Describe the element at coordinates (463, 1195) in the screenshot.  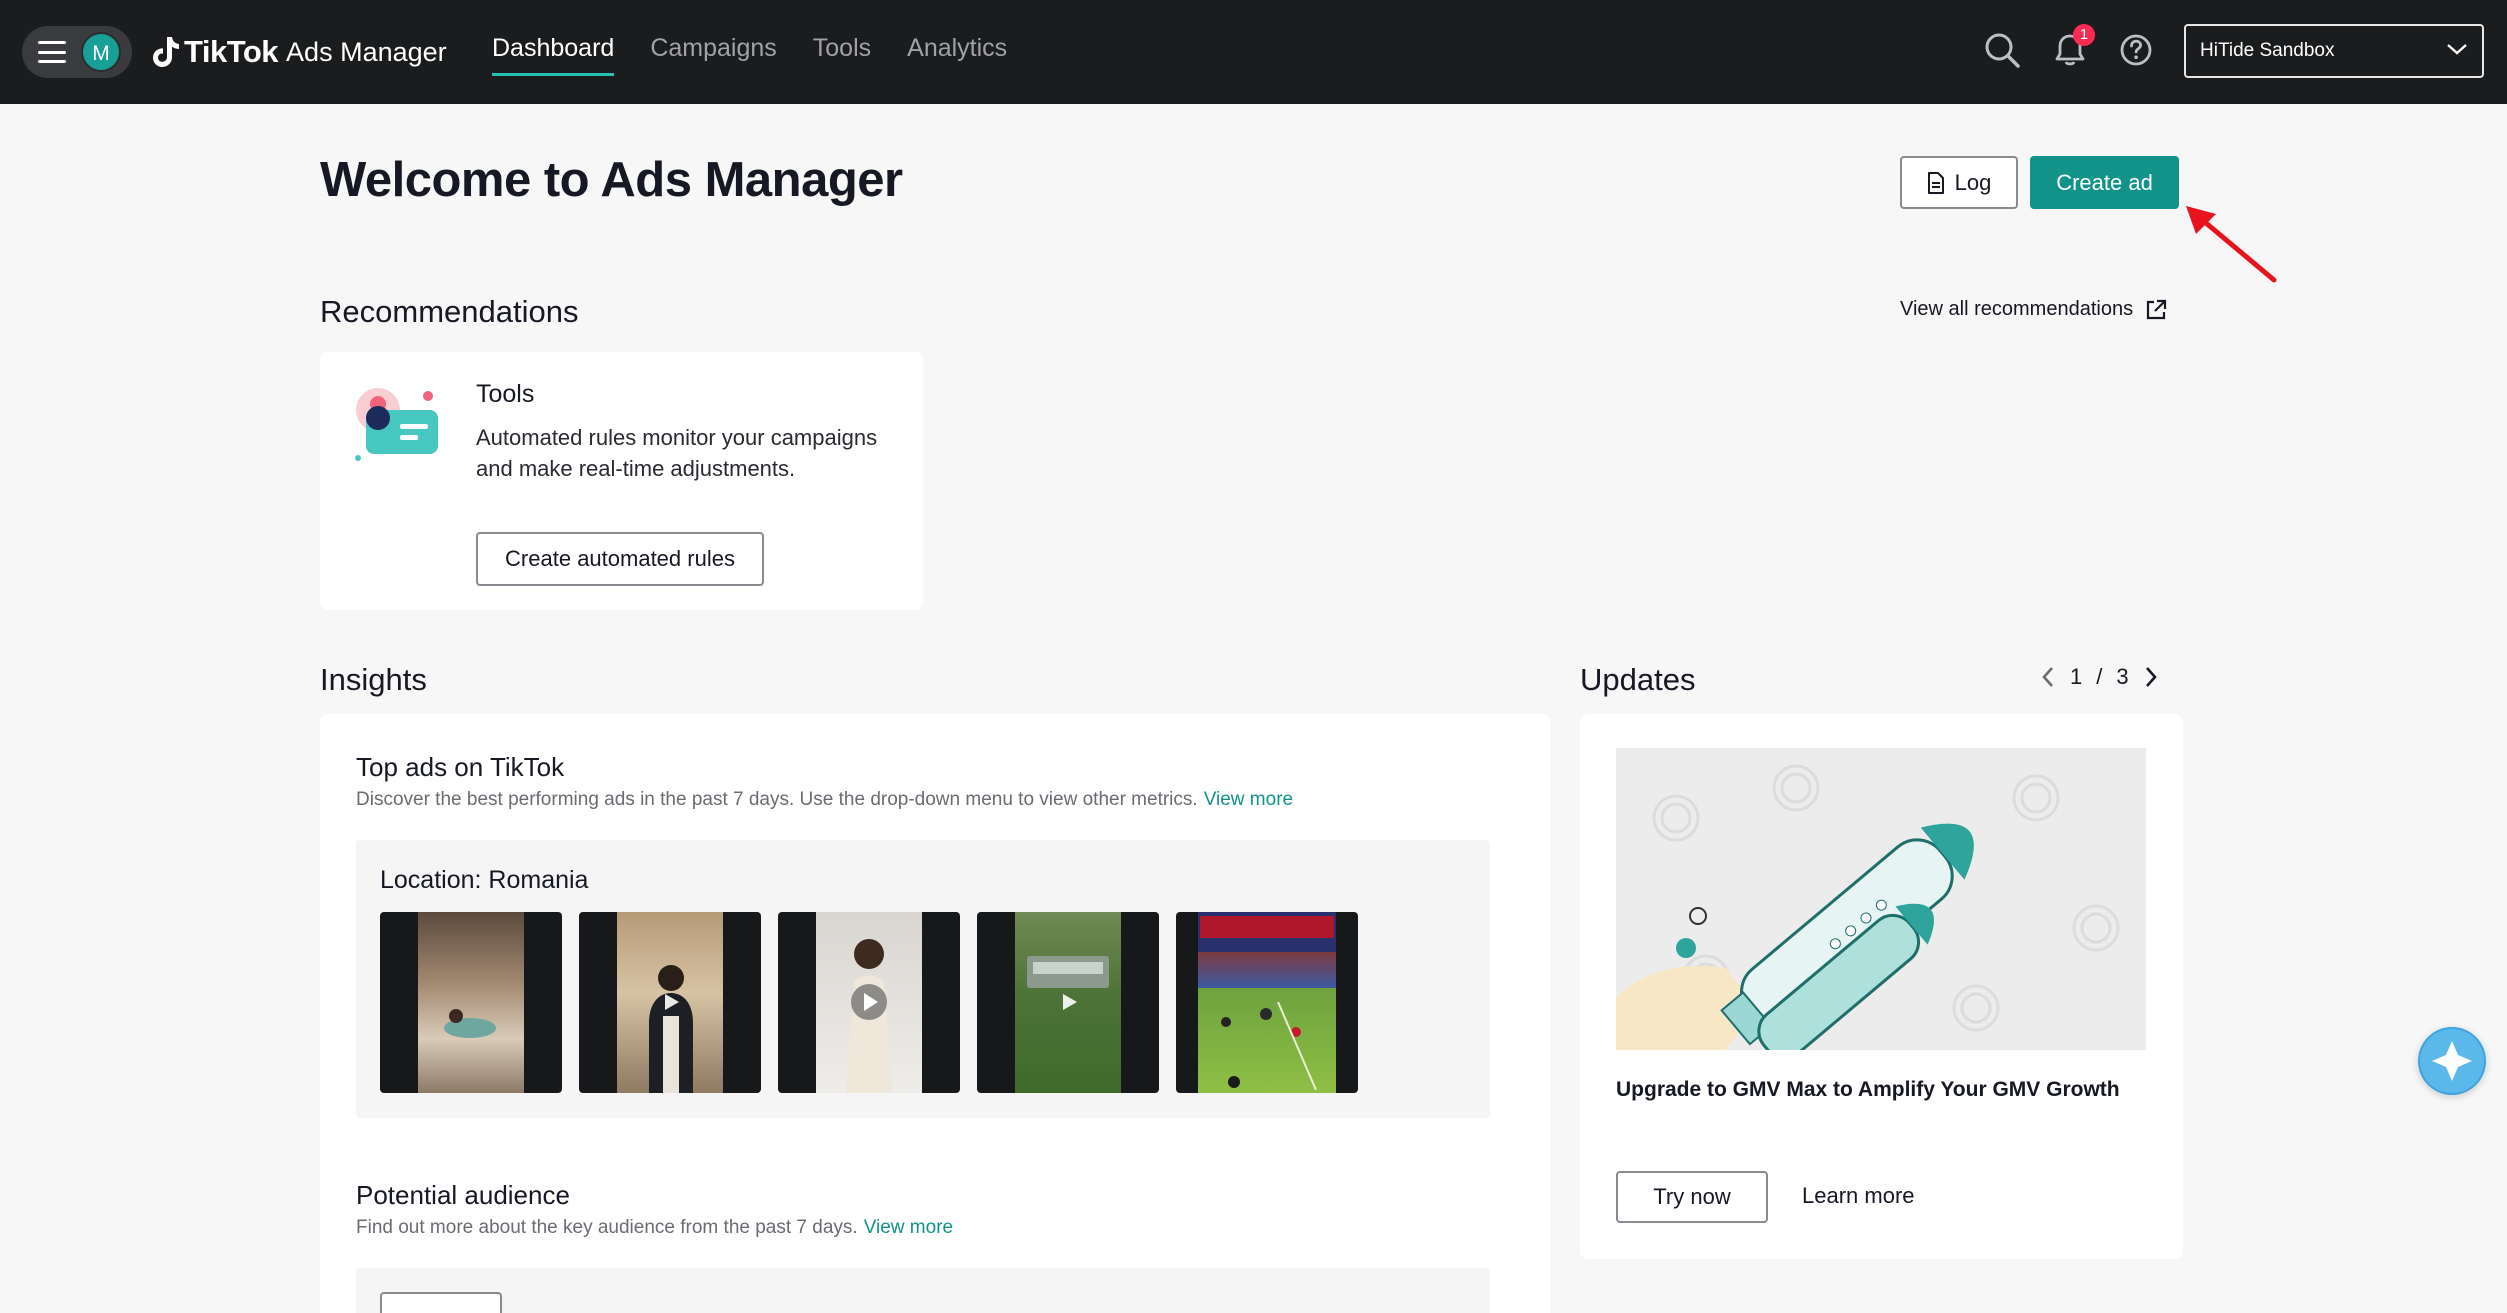
I see `potential-audience-title: Potential audience` at that location.